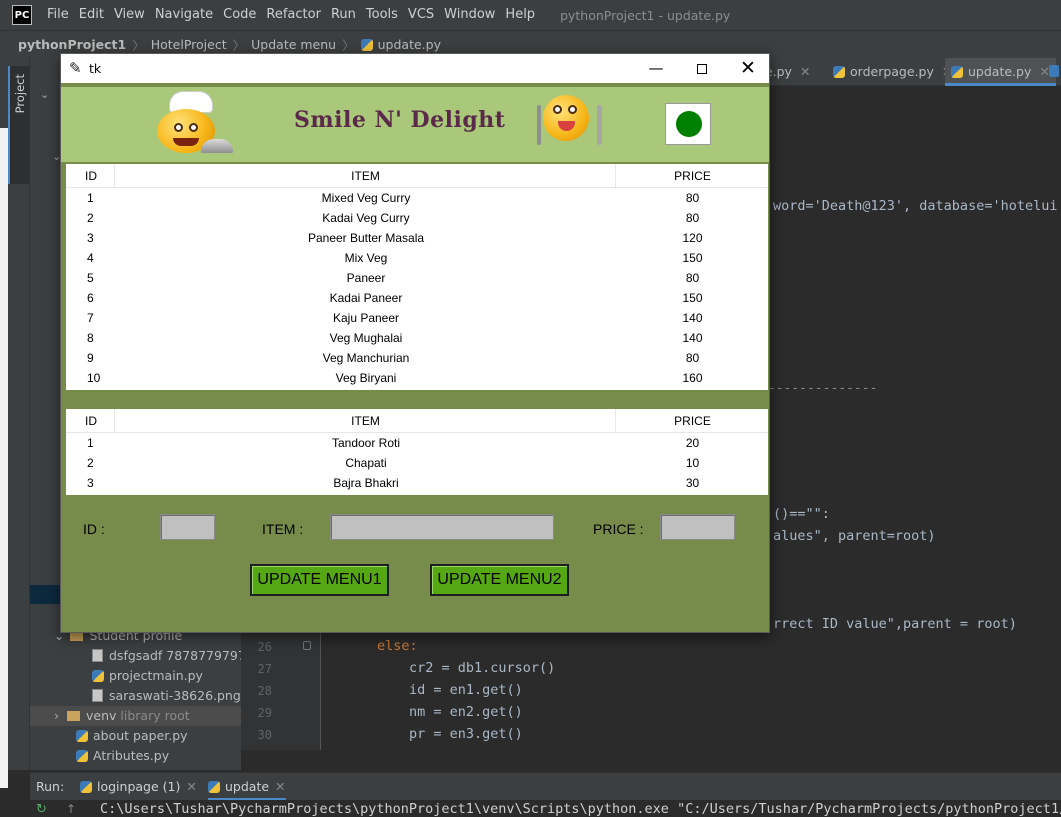 The image size is (1061, 817). I want to click on menu-view: View, so click(129, 15).